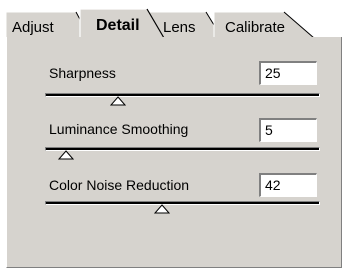  I want to click on sharpness-label: Sharpness, so click(82, 73).